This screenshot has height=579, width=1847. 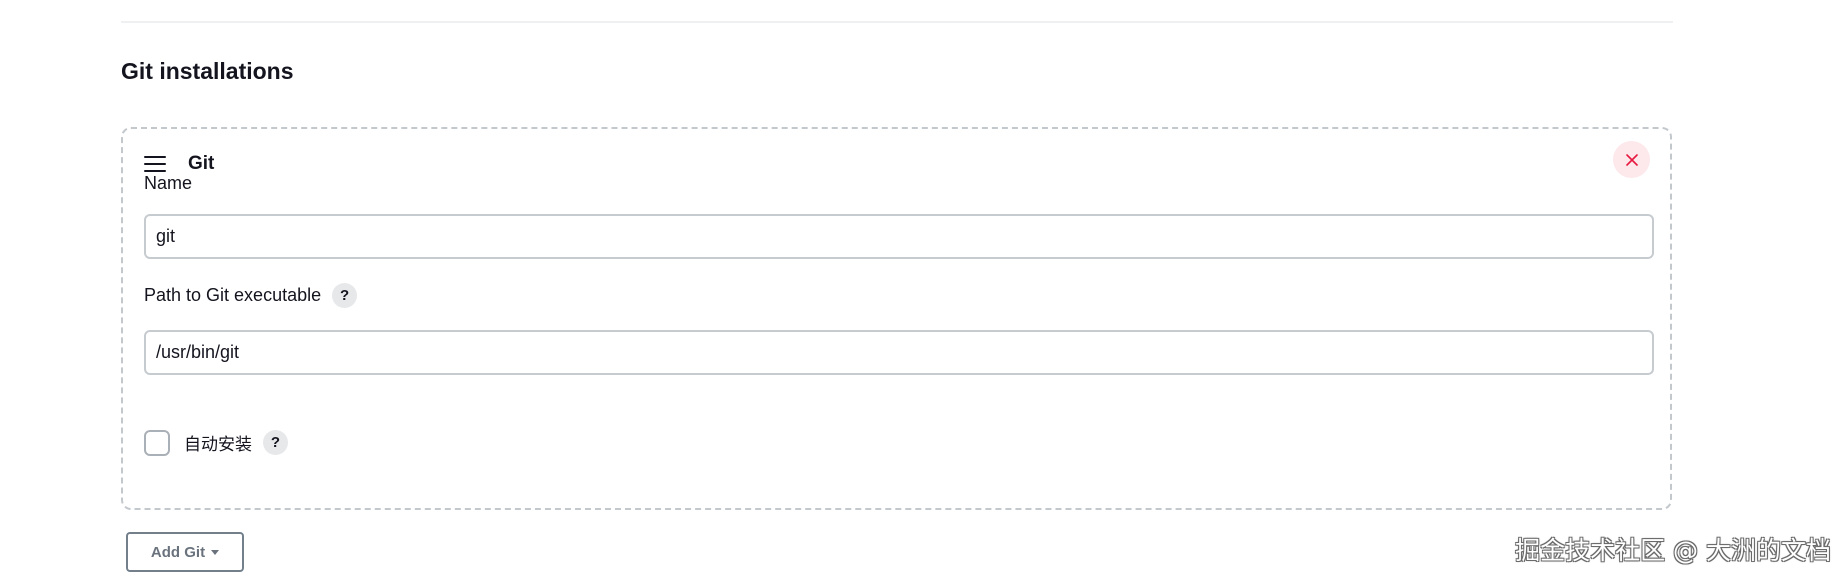 What do you see at coordinates (899, 352) in the screenshot?
I see `path-input` at bounding box center [899, 352].